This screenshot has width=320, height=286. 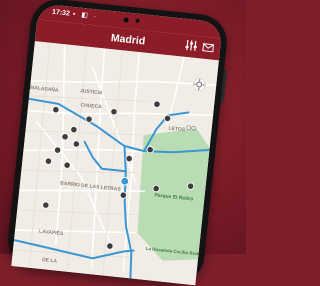 I want to click on filter-sliders-icon, so click(x=191, y=45).